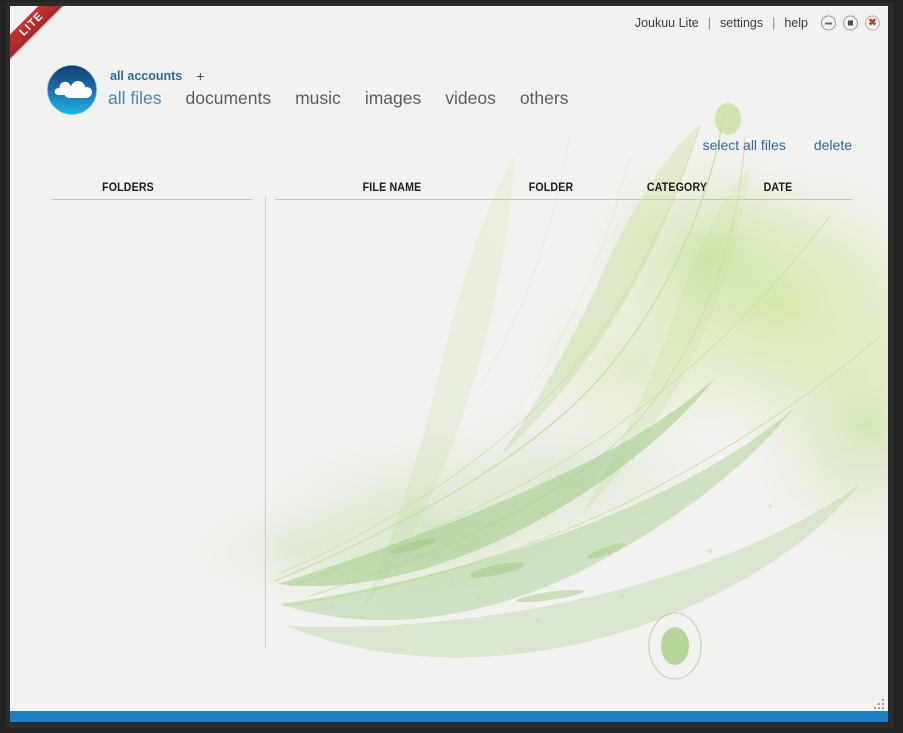 The image size is (903, 733). What do you see at coordinates (551, 188) in the screenshot?
I see `column-header-folder: FOLDER` at bounding box center [551, 188].